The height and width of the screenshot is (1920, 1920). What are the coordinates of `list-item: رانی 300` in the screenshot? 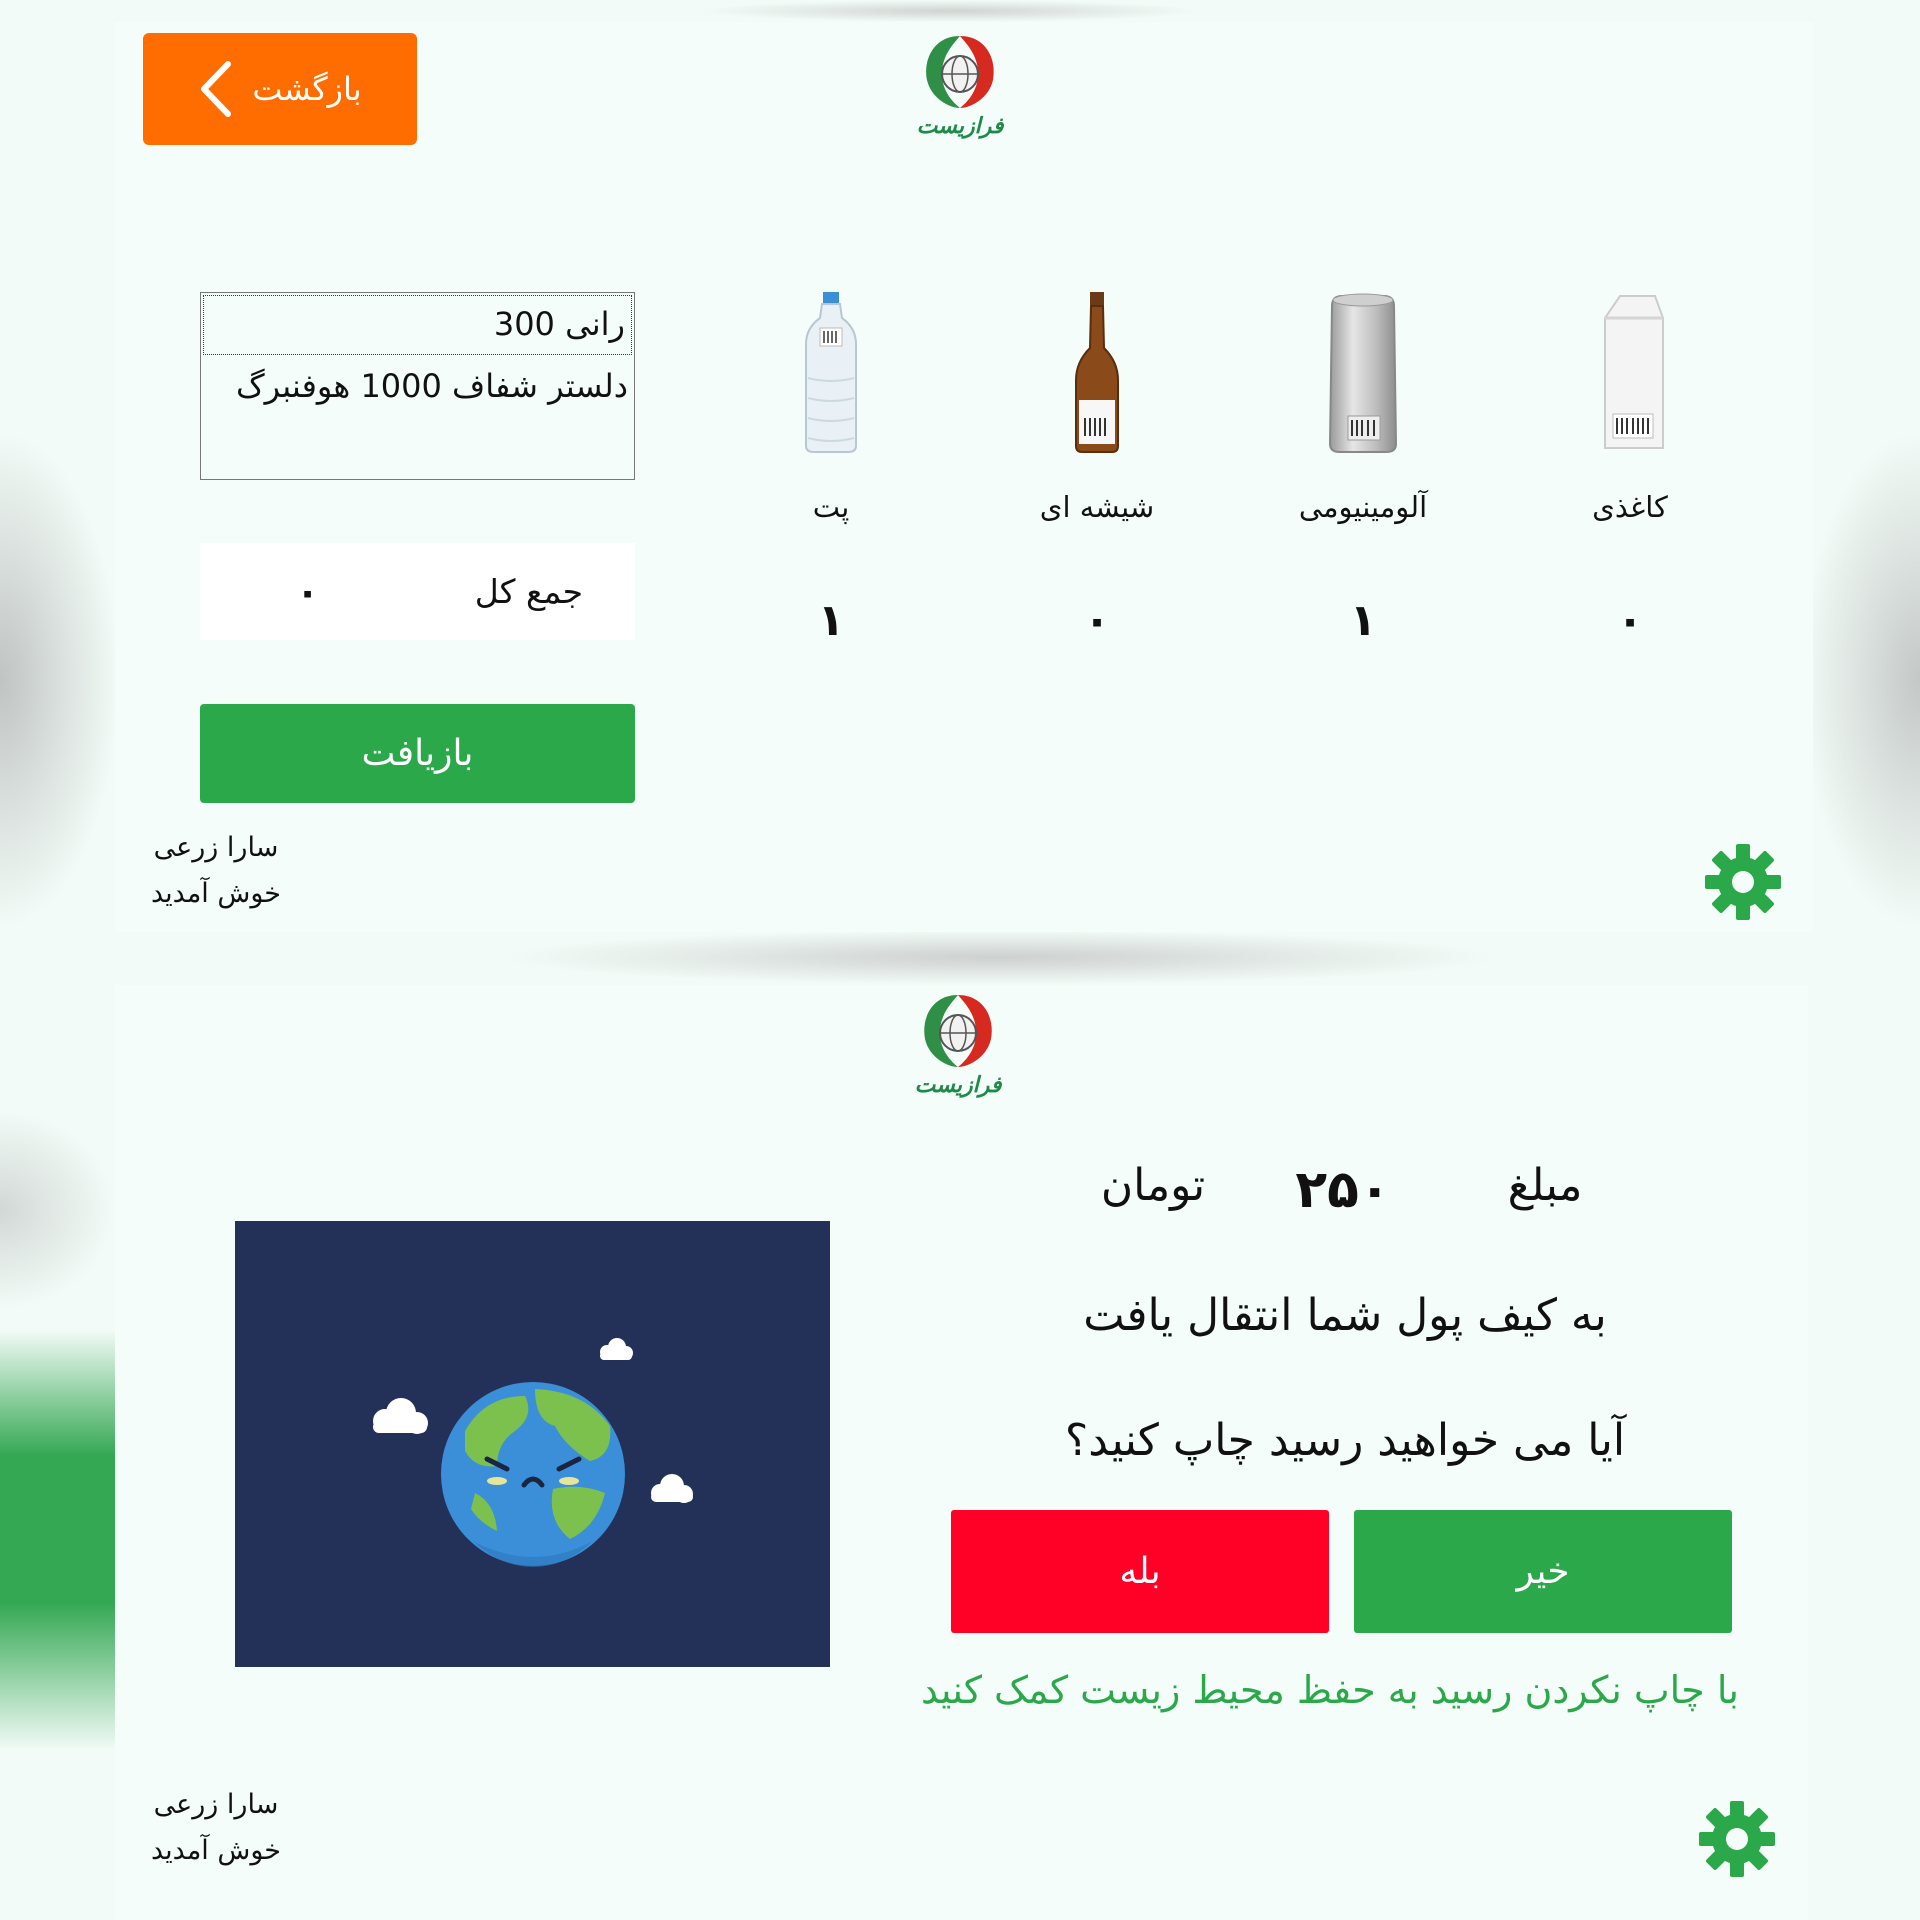 It's located at (417, 325).